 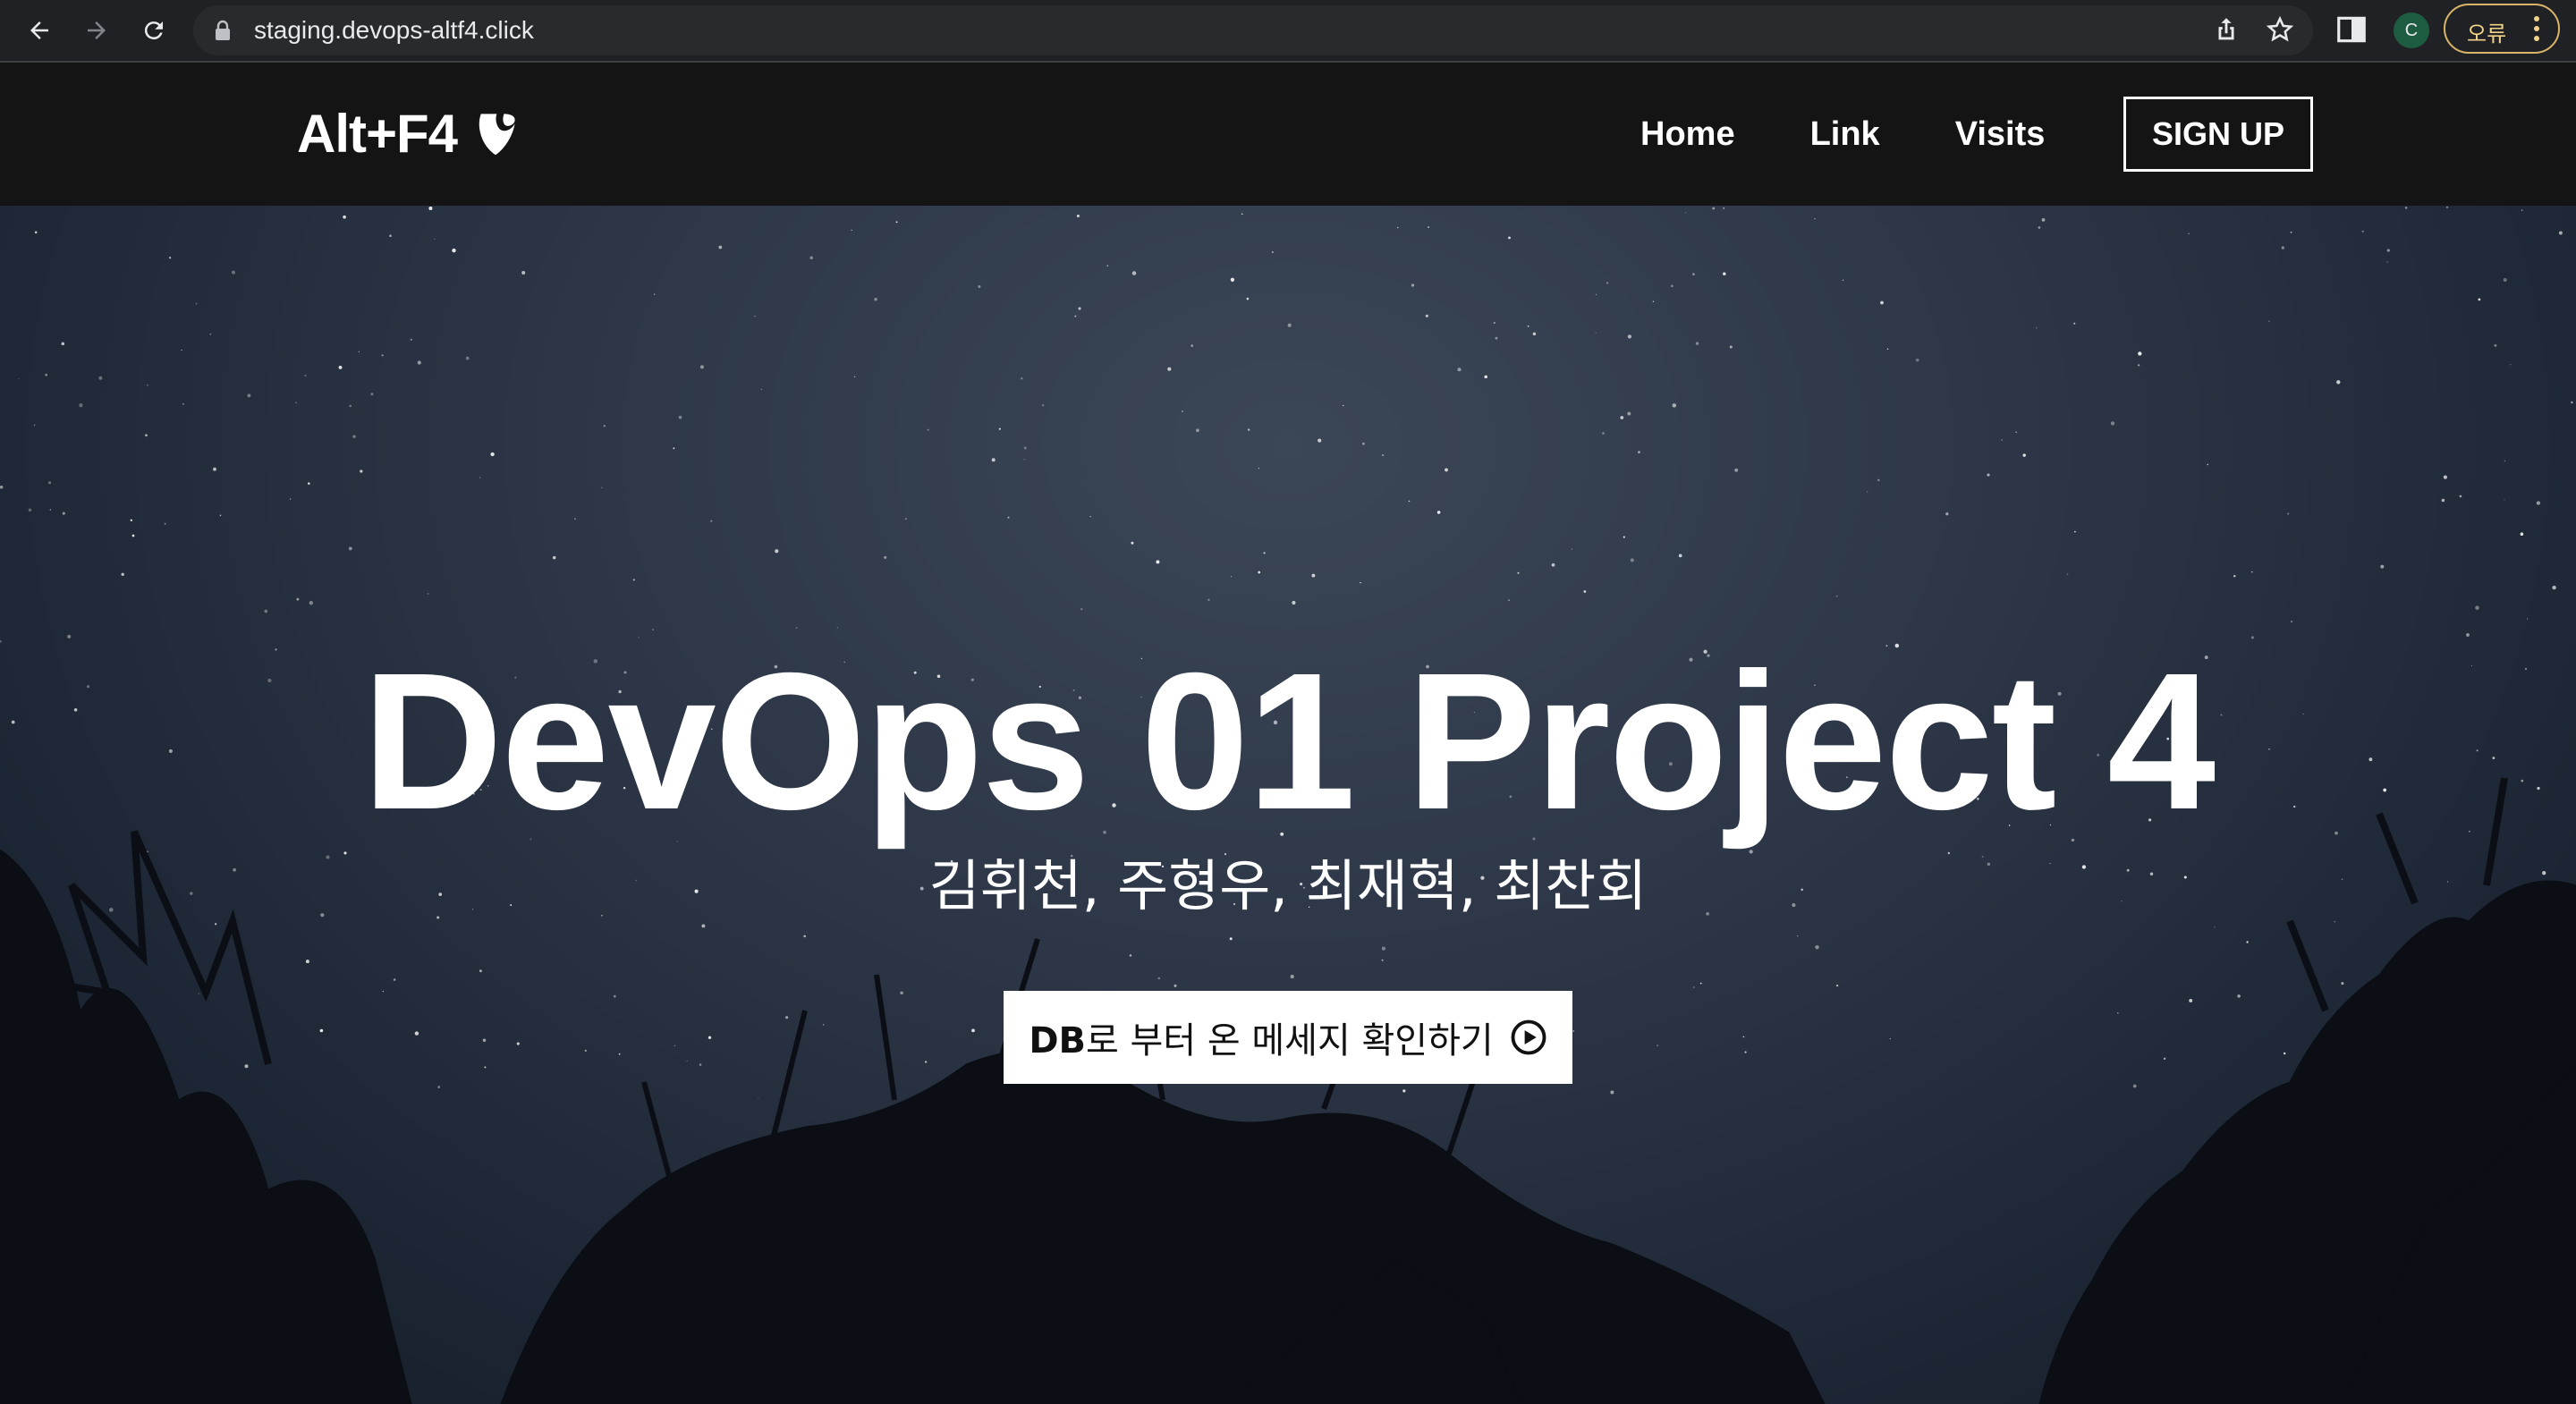 I want to click on share-icon, so click(x=2226, y=30).